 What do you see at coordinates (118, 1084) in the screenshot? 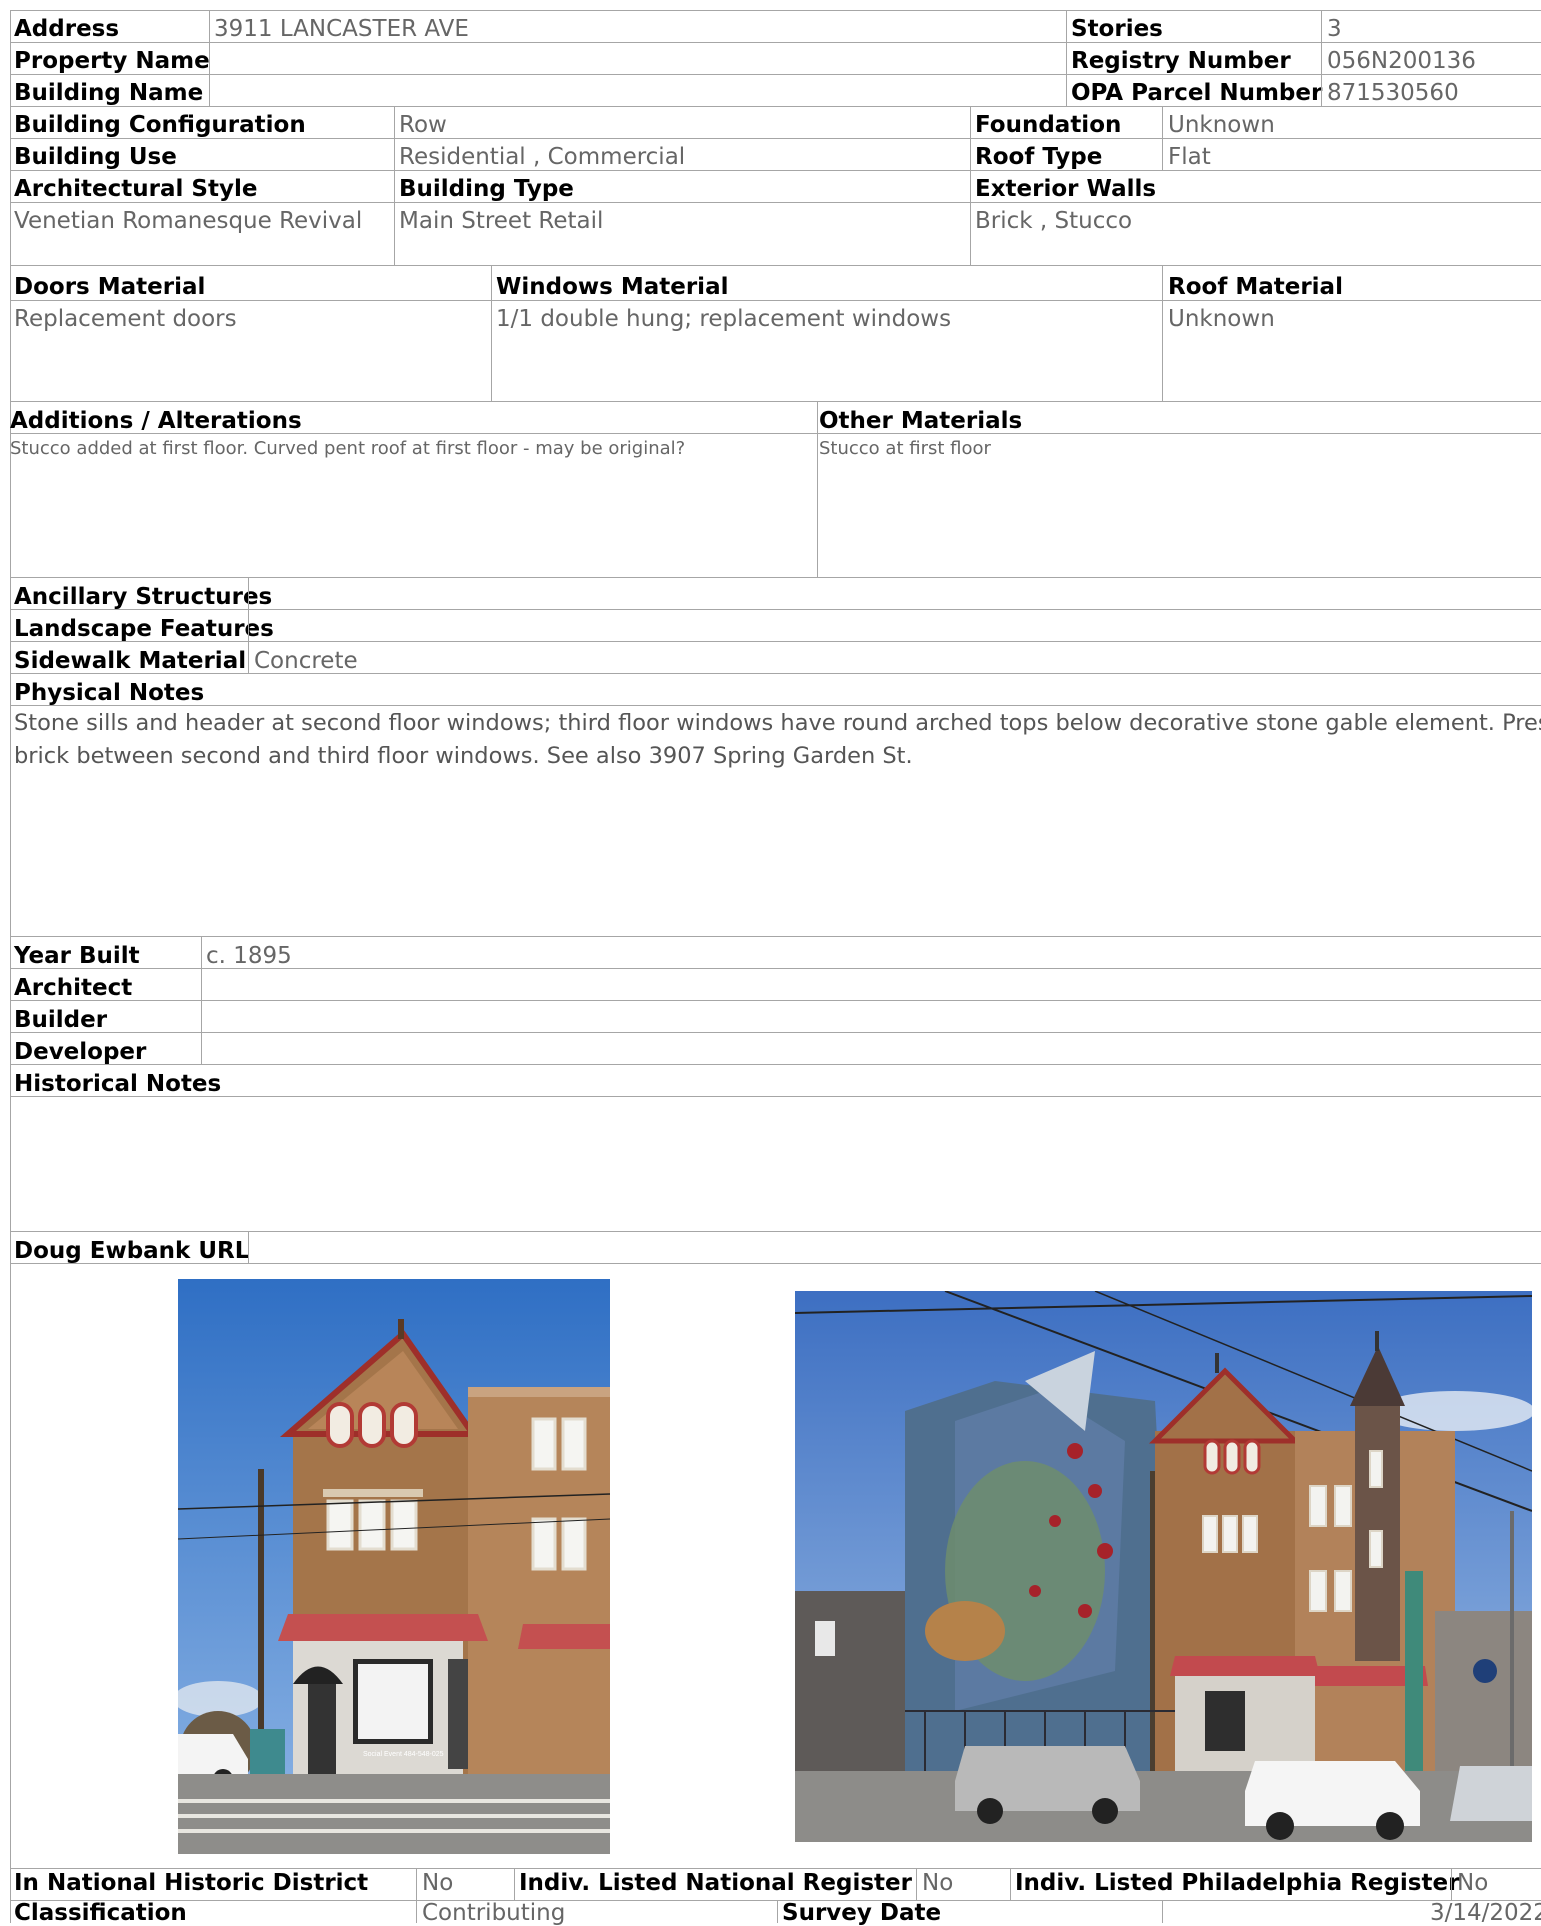
I see `historical-notes-label: Historical Notes` at bounding box center [118, 1084].